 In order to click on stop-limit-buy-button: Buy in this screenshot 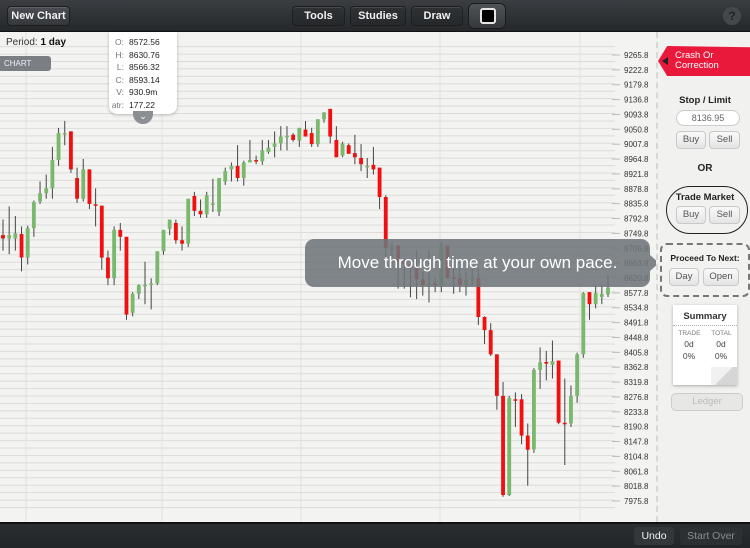, I will do `click(691, 140)`.